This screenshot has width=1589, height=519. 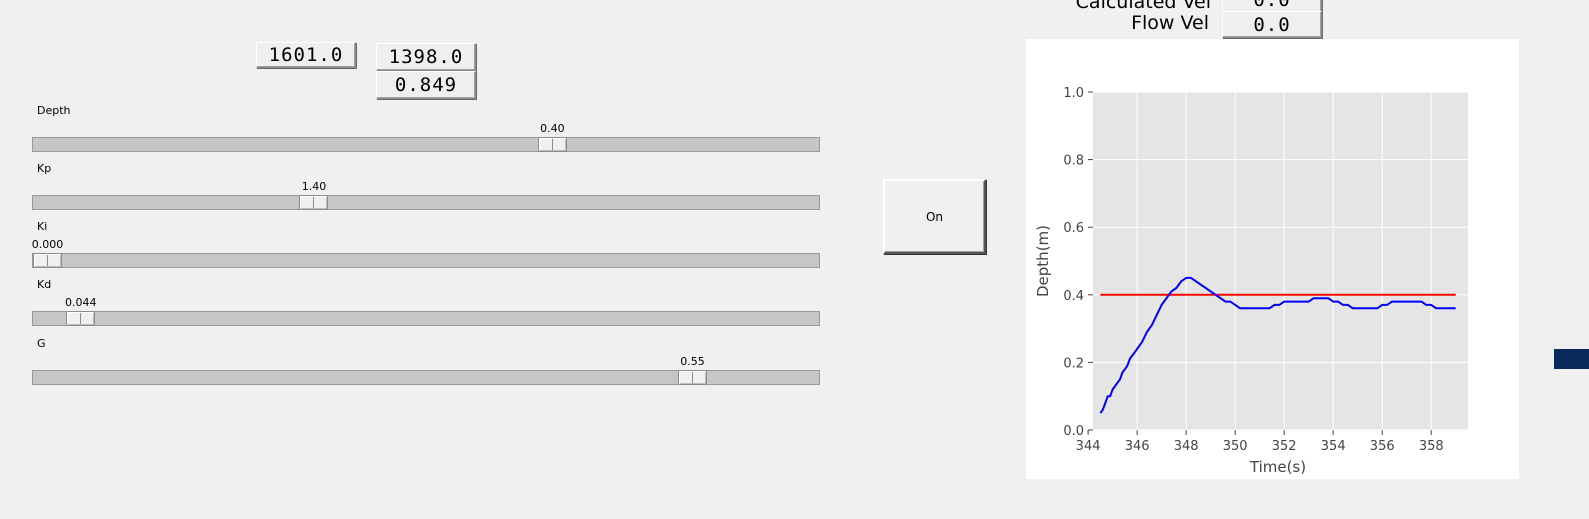 What do you see at coordinates (314, 186) in the screenshot?
I see `slider-kp-value: 1.40` at bounding box center [314, 186].